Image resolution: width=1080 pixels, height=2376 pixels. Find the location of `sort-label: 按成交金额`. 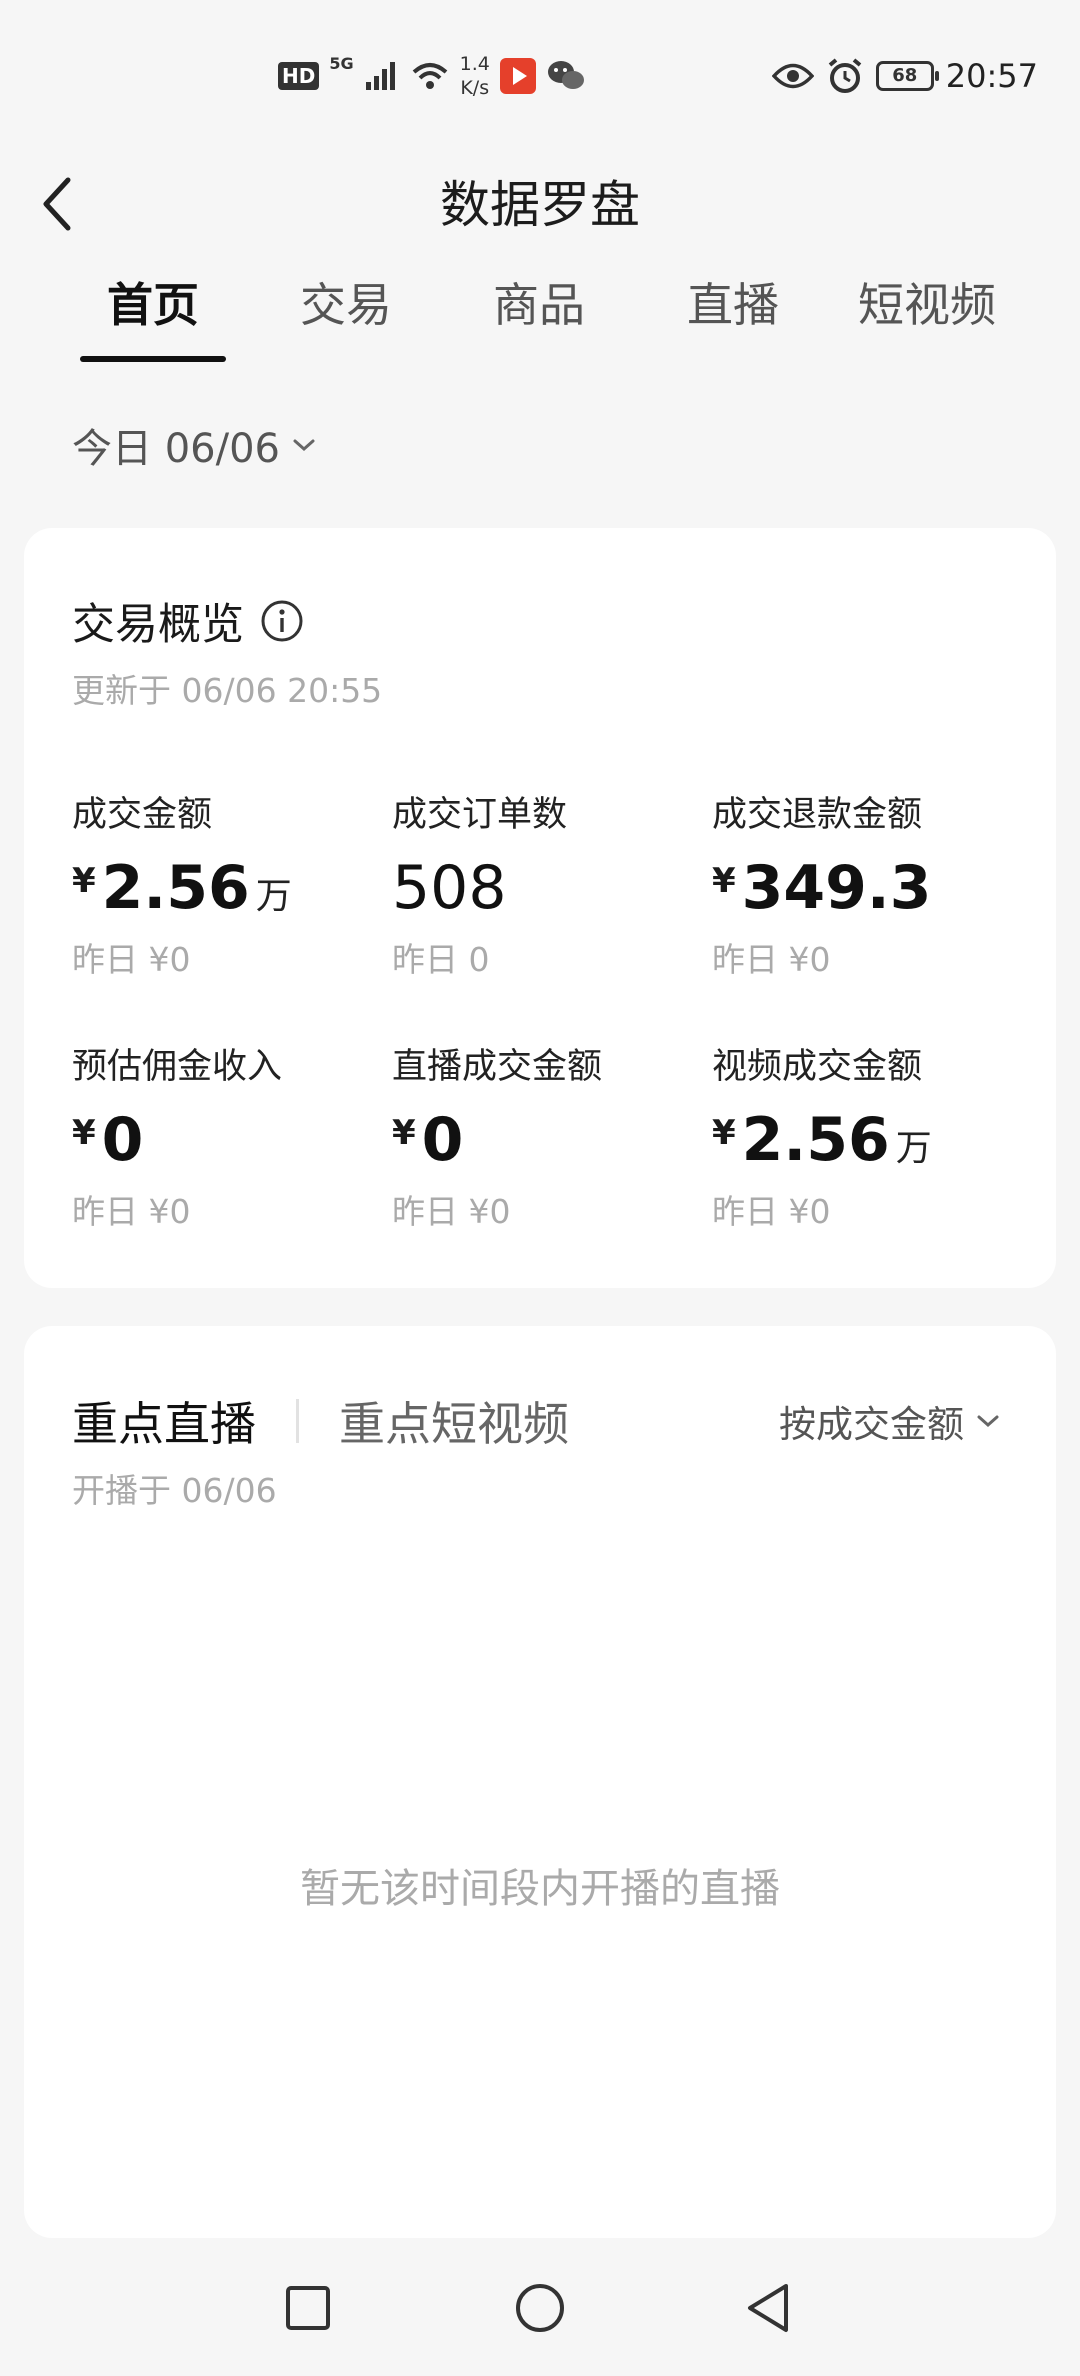

sort-label: 按成交金额 is located at coordinates (871, 1424).